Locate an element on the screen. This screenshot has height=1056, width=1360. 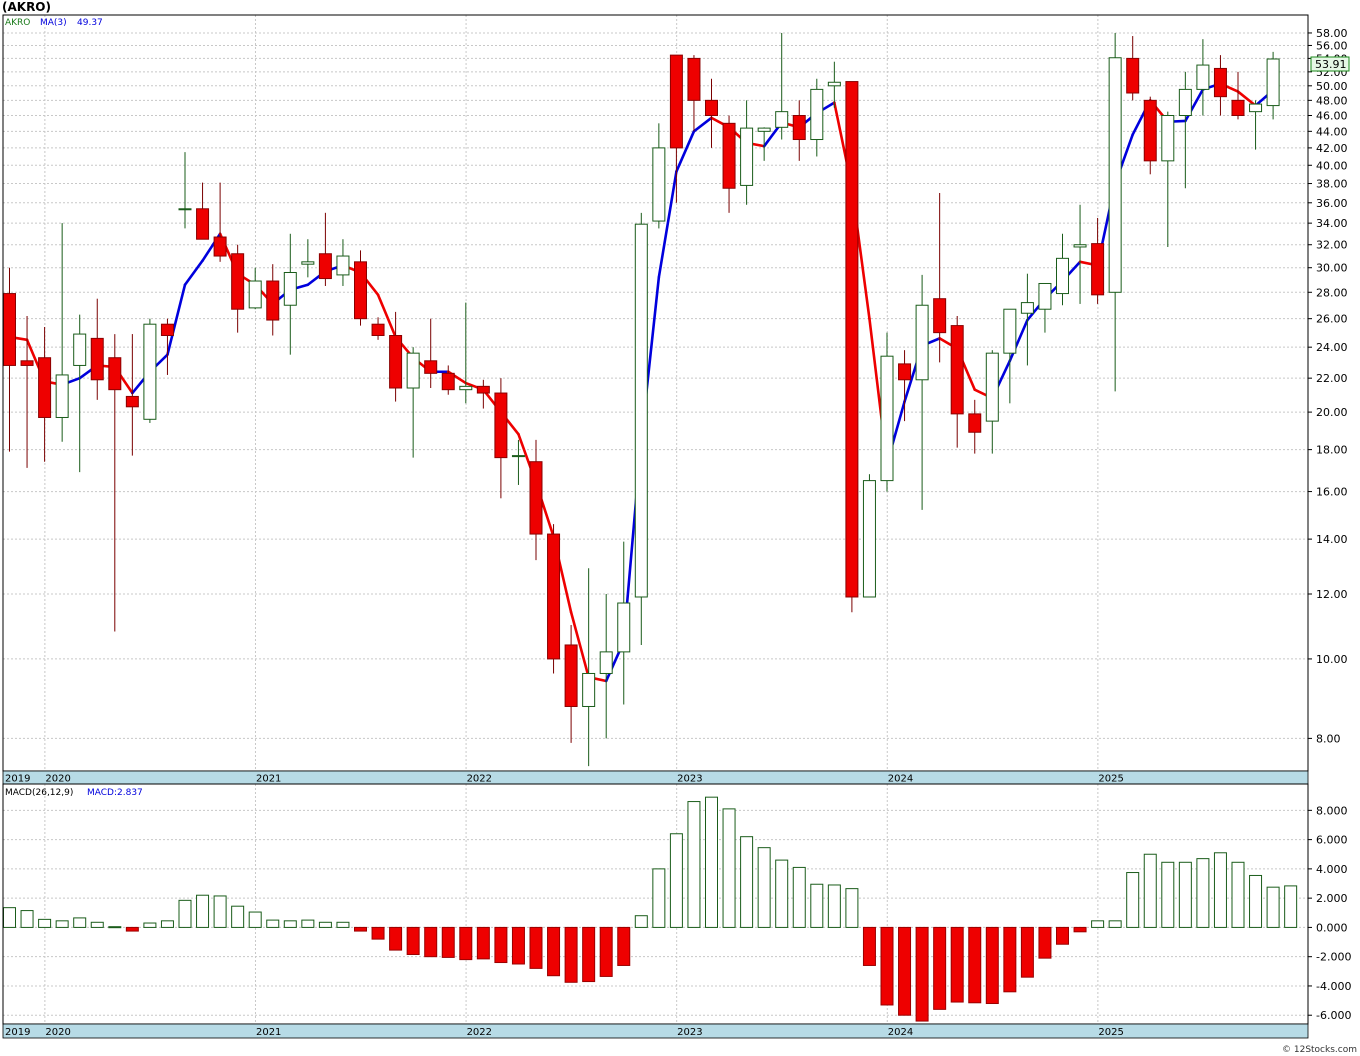
price-tick-label: 26.00 is located at coordinates (1332, 319).